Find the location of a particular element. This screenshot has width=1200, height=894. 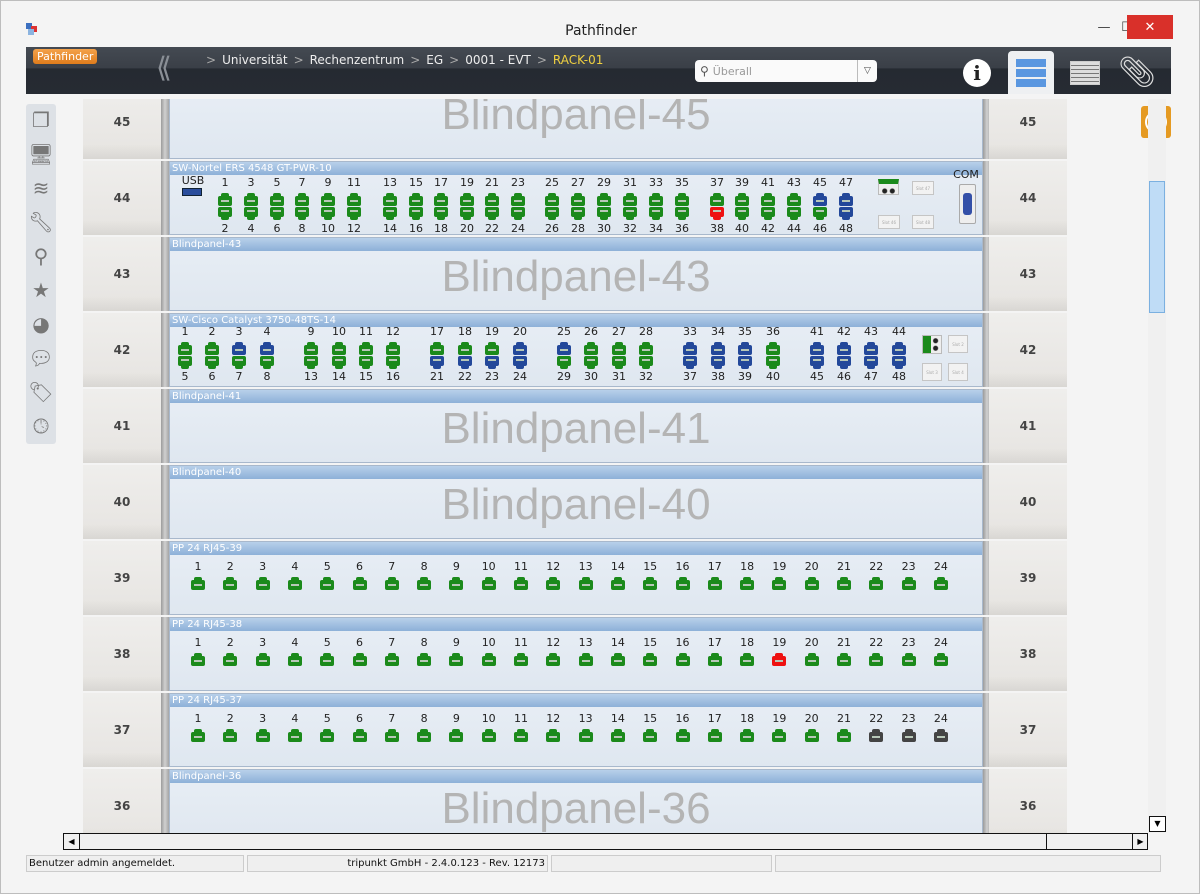

scroll-right-button: ▶ is located at coordinates (1140, 841).